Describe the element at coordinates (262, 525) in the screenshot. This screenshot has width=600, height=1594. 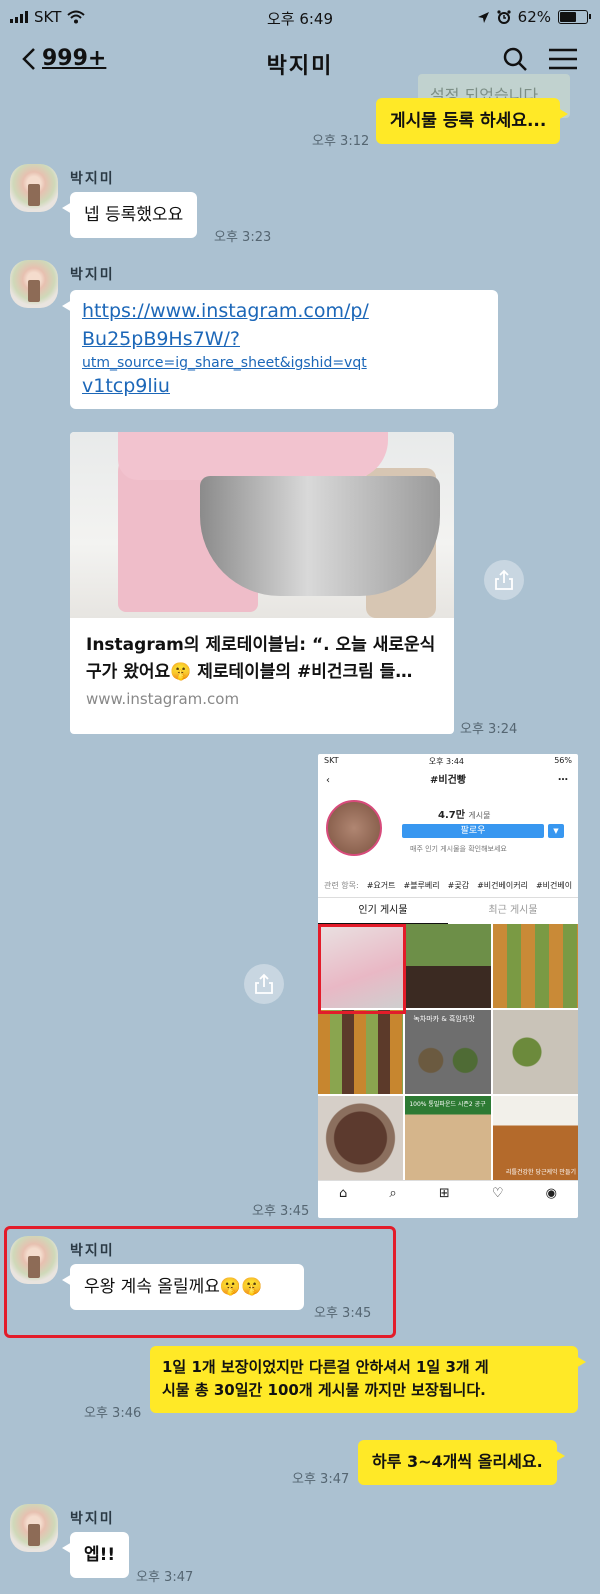
I see `link-preview-image` at that location.